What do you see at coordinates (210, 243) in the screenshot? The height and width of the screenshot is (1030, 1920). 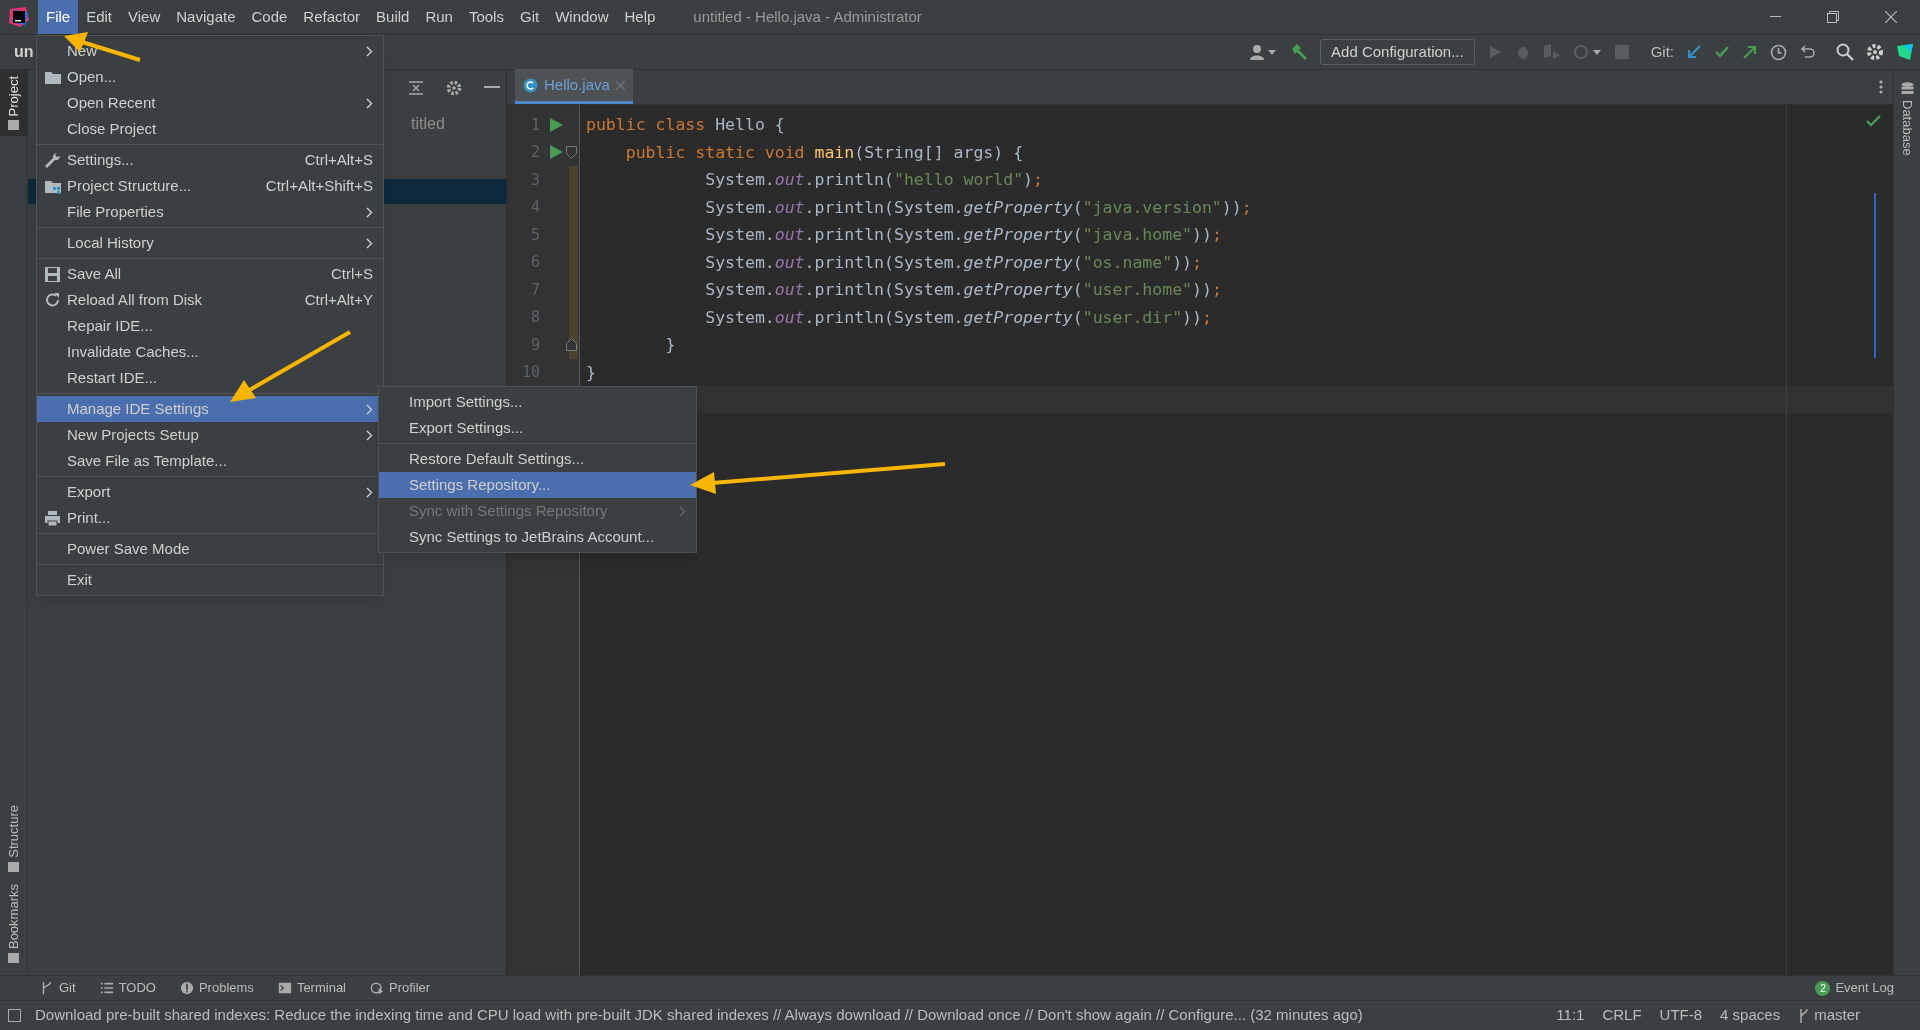 I see `menu-item: Local History` at bounding box center [210, 243].